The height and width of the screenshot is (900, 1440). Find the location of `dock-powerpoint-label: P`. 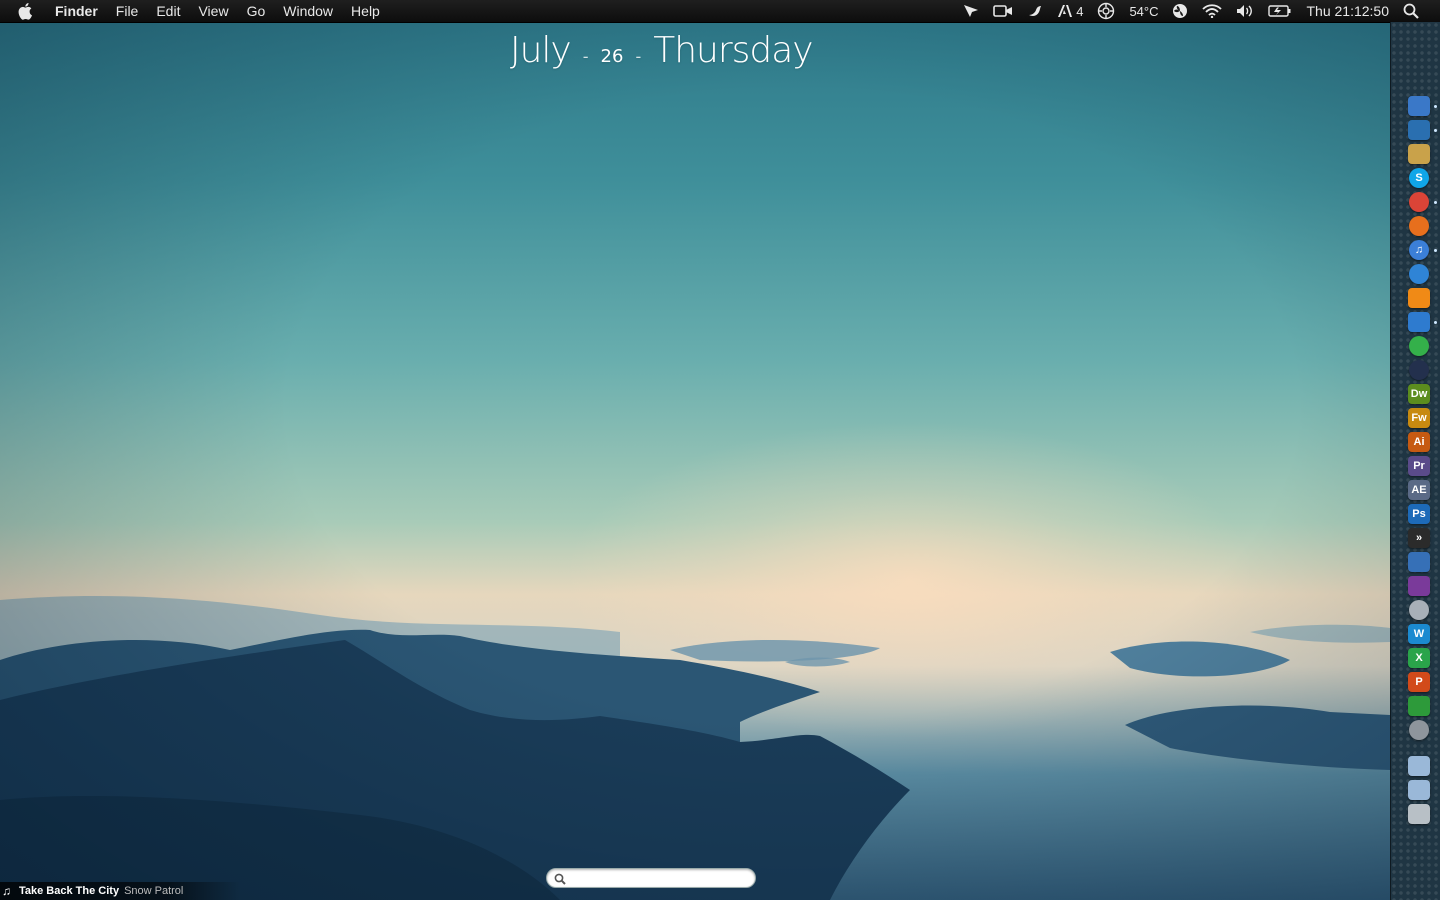

dock-powerpoint-label: P is located at coordinates (1419, 682).